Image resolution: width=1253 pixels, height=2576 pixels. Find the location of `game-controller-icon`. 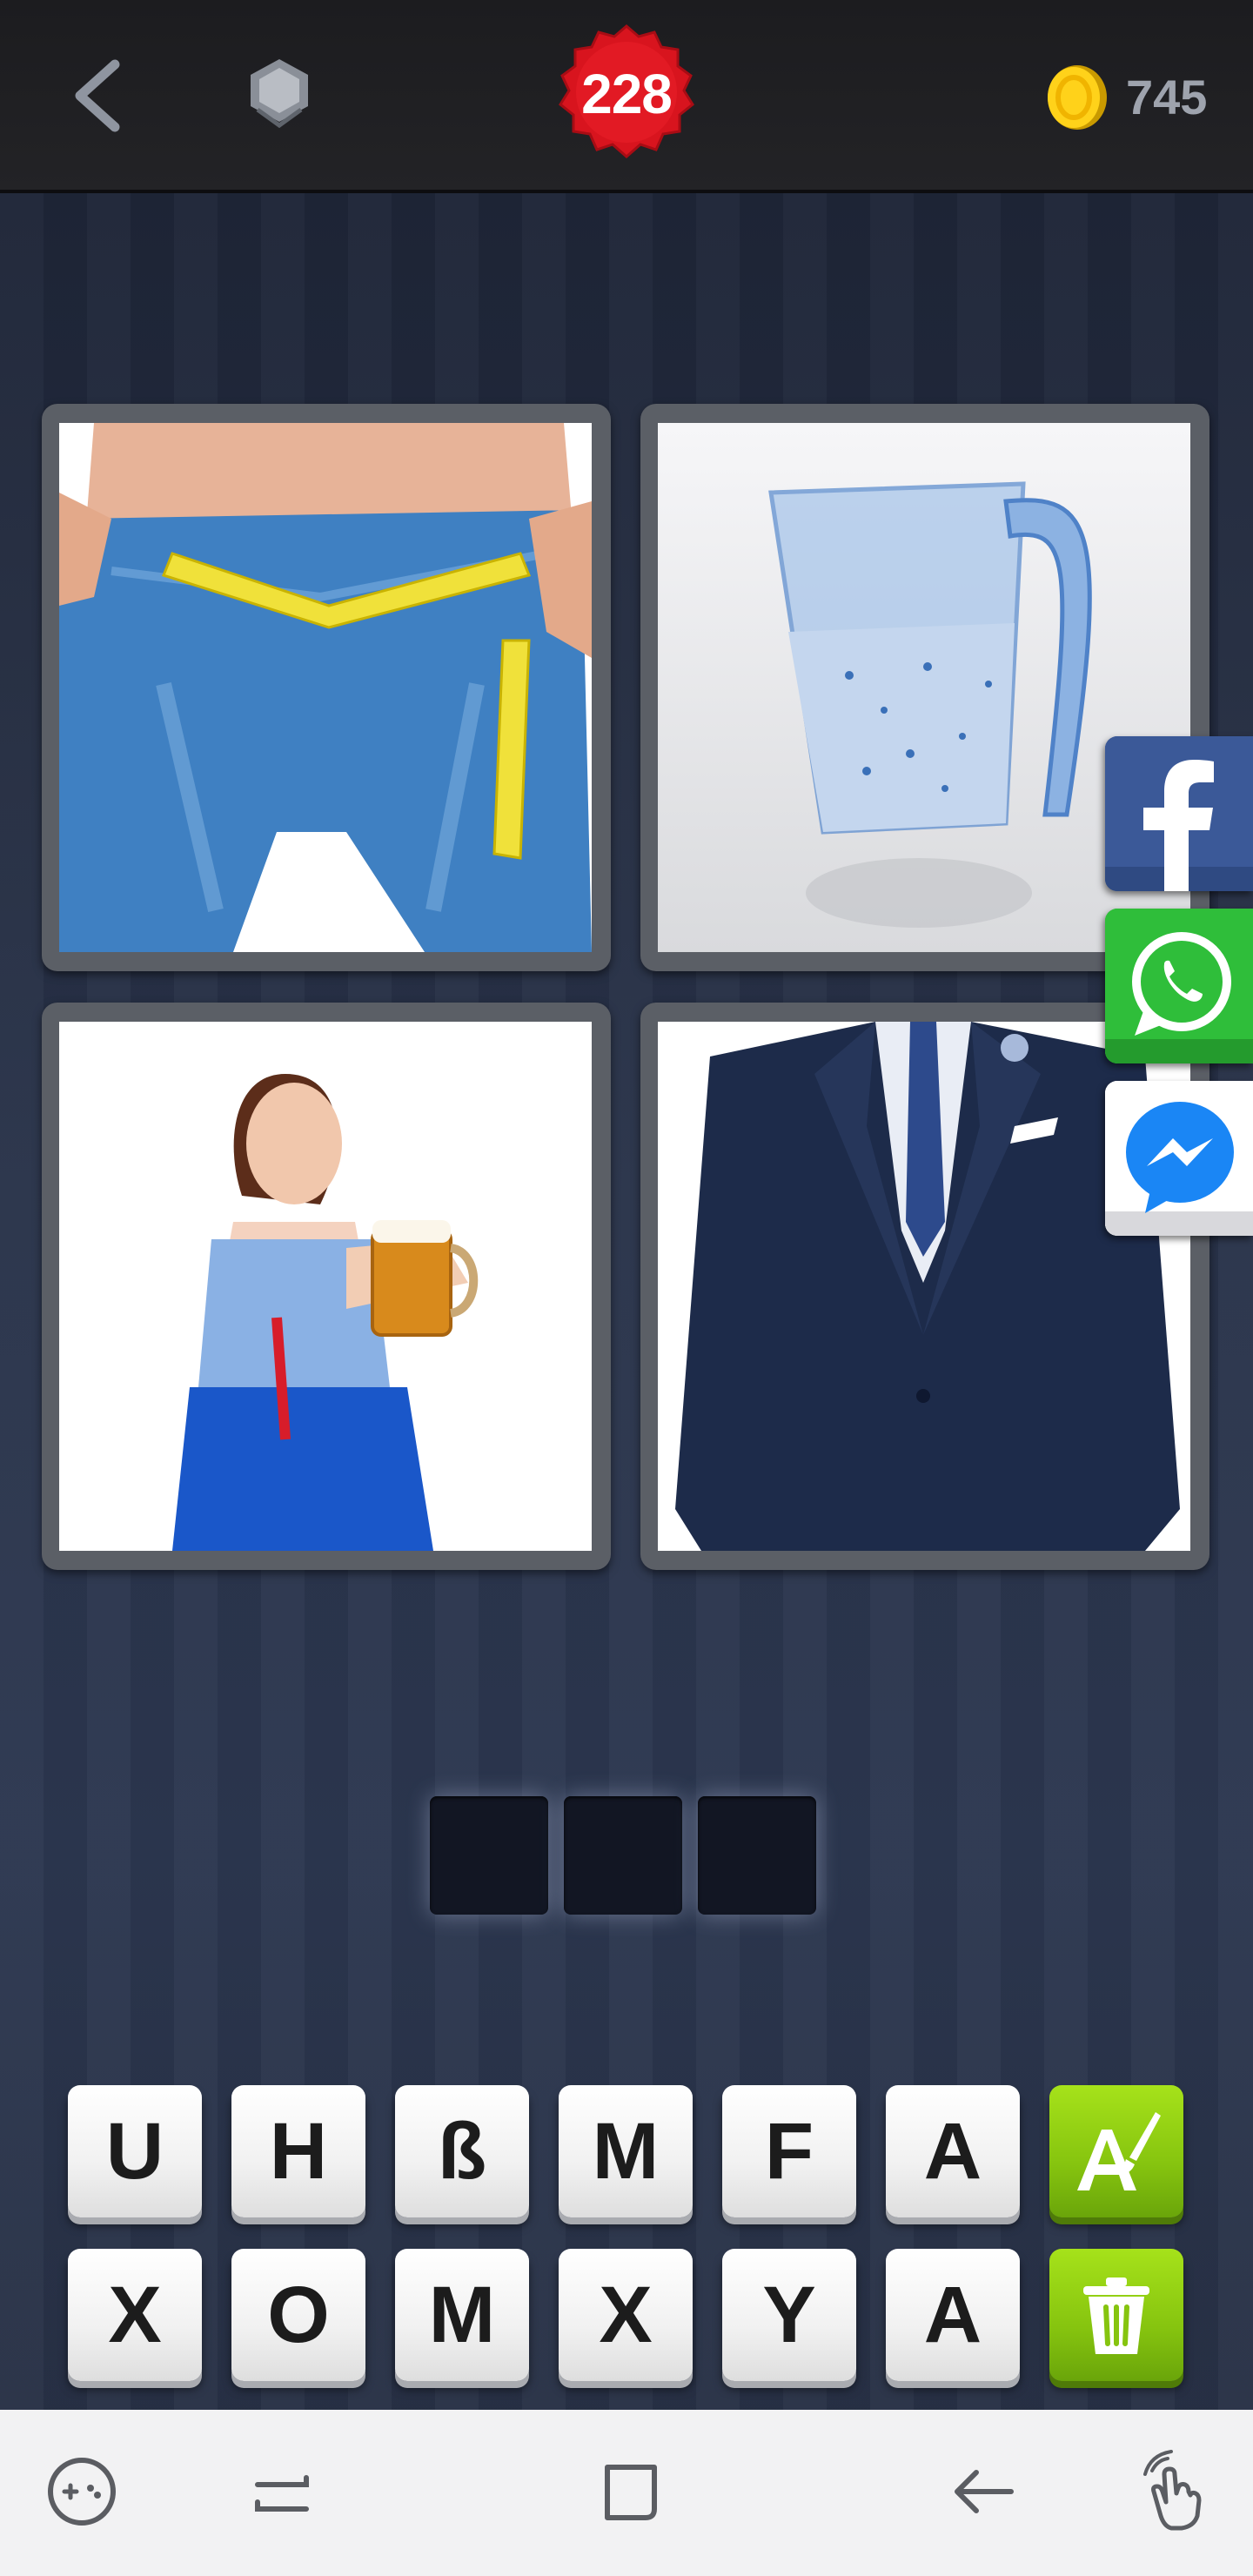

game-controller-icon is located at coordinates (82, 2492).